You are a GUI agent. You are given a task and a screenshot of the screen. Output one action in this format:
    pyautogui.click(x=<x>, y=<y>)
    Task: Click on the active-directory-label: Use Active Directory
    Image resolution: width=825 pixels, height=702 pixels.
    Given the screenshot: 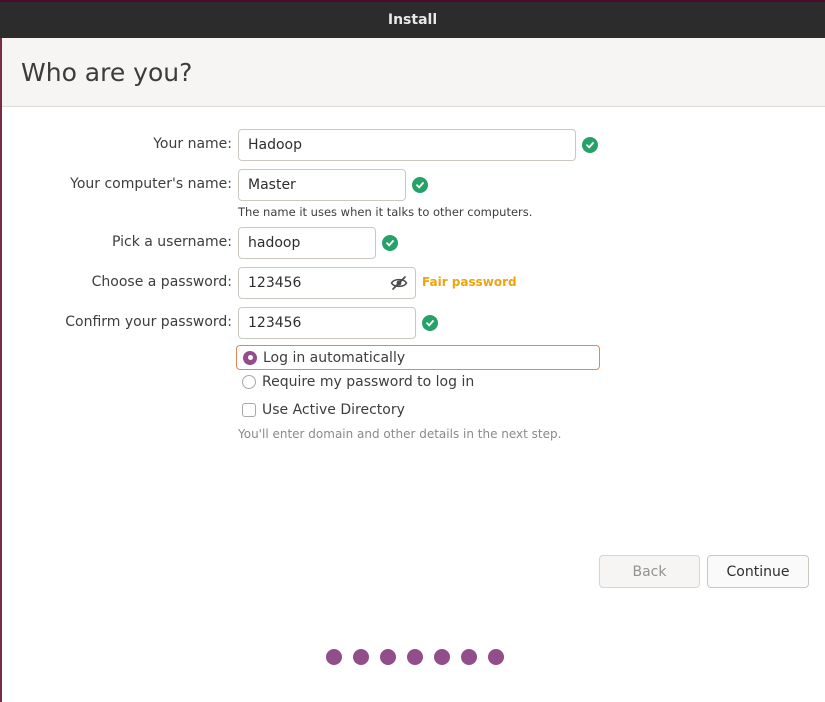 What is the action you would take?
    pyautogui.click(x=333, y=410)
    